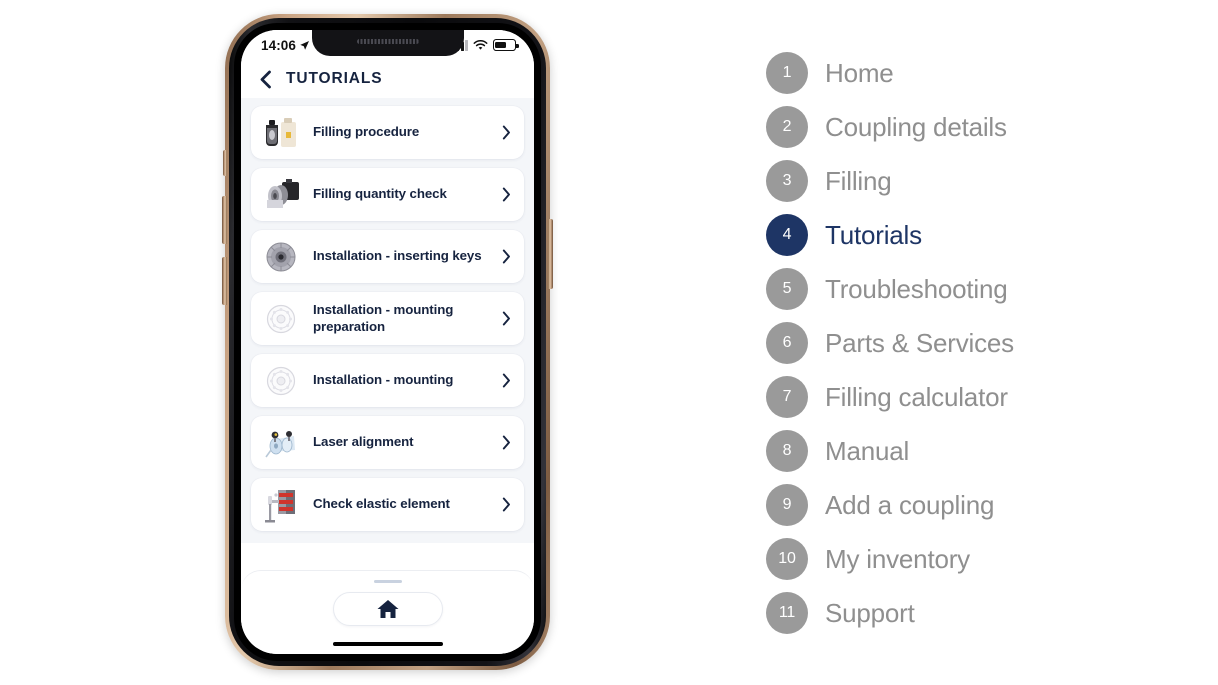  Describe the element at coordinates (282, 195) in the screenshot. I see `coupling-motor-photo` at that location.